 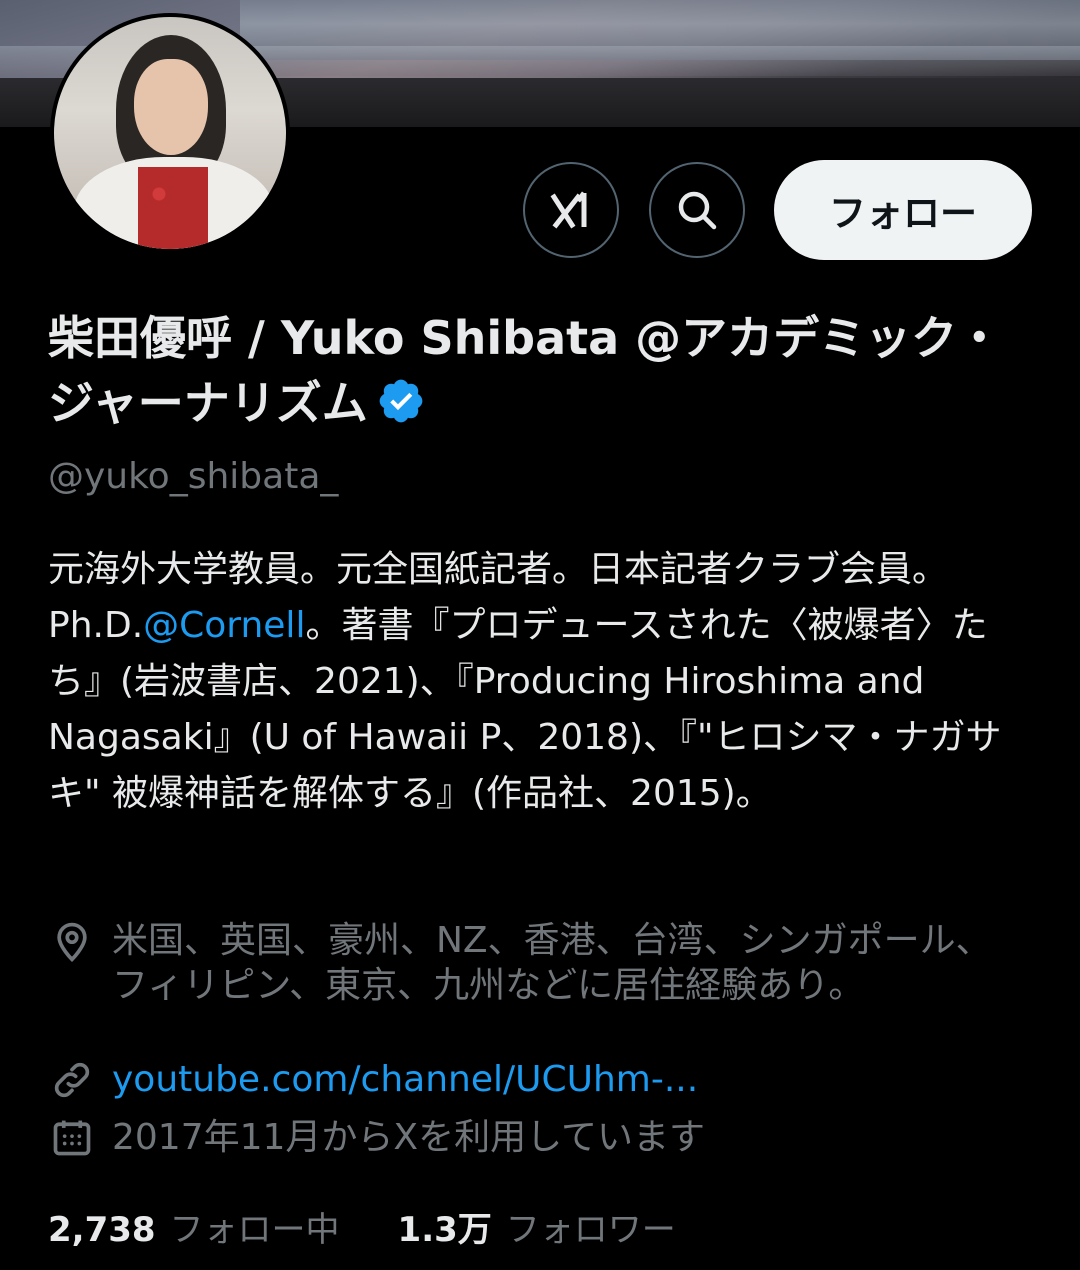 I want to click on search-button, so click(x=697, y=210).